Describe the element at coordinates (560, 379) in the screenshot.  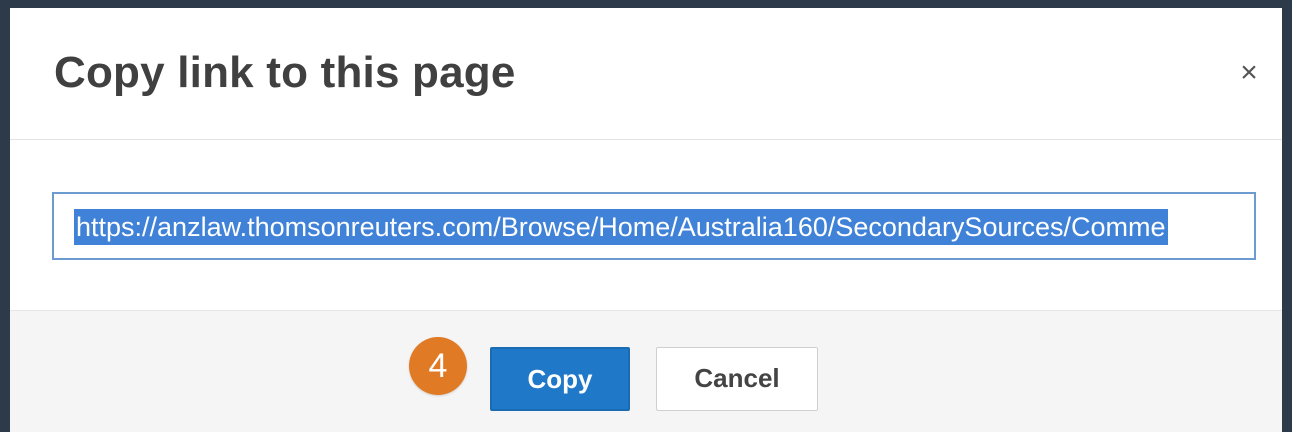
I see `copy-button: Copy` at that location.